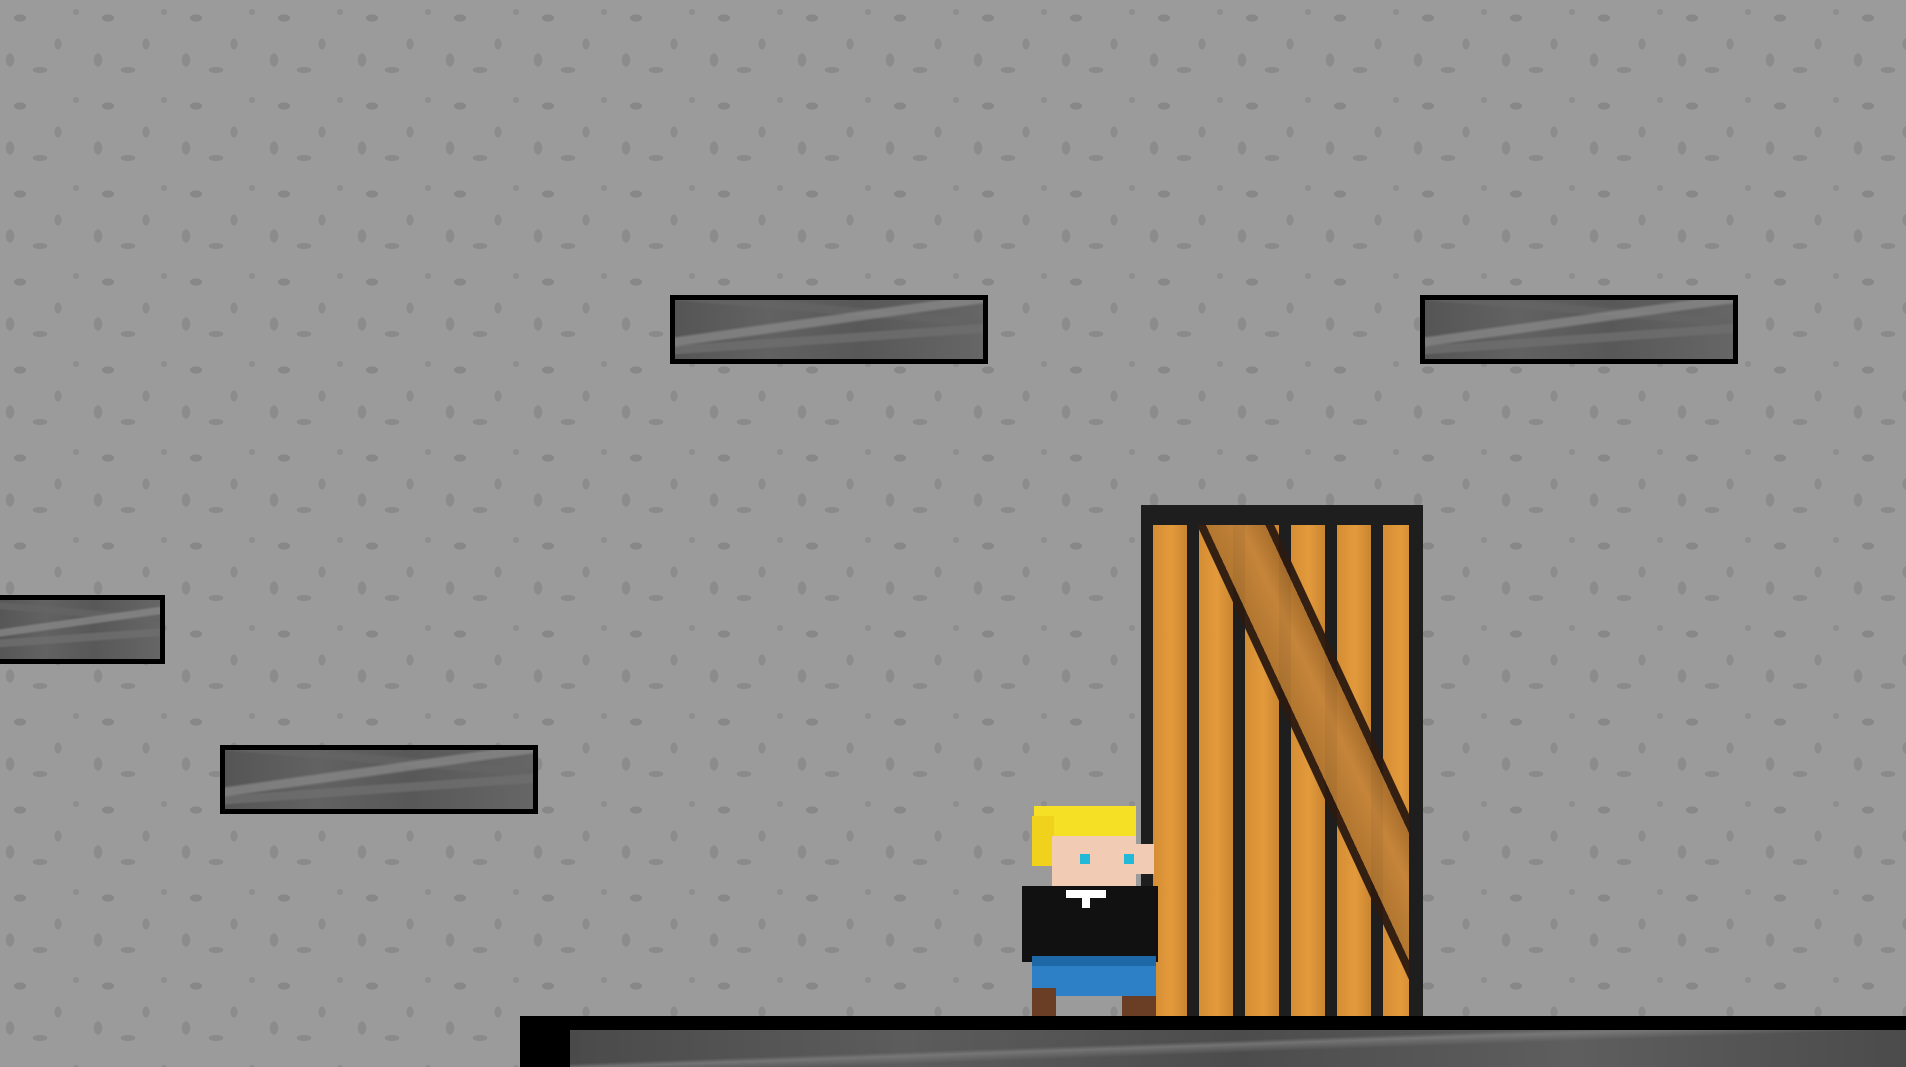  Describe the element at coordinates (1086, 903) in the screenshot. I see `hero-collar-stem` at that location.